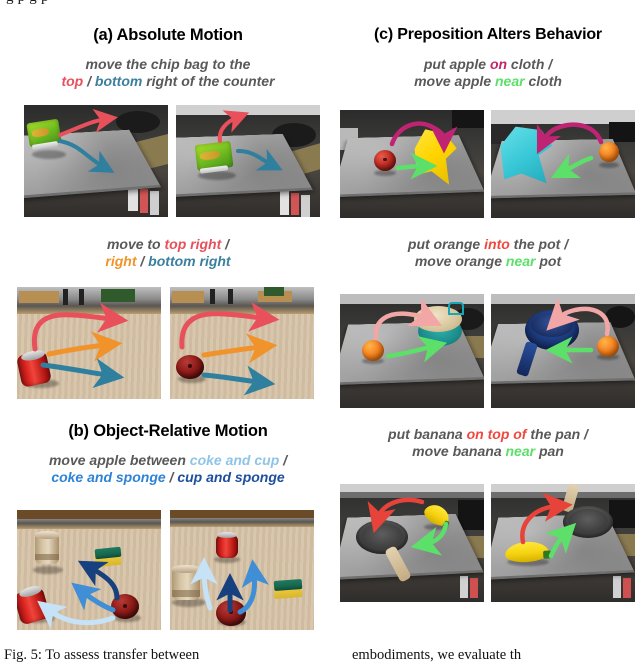  I want to click on caption-span: coke and sponge, so click(108, 477).